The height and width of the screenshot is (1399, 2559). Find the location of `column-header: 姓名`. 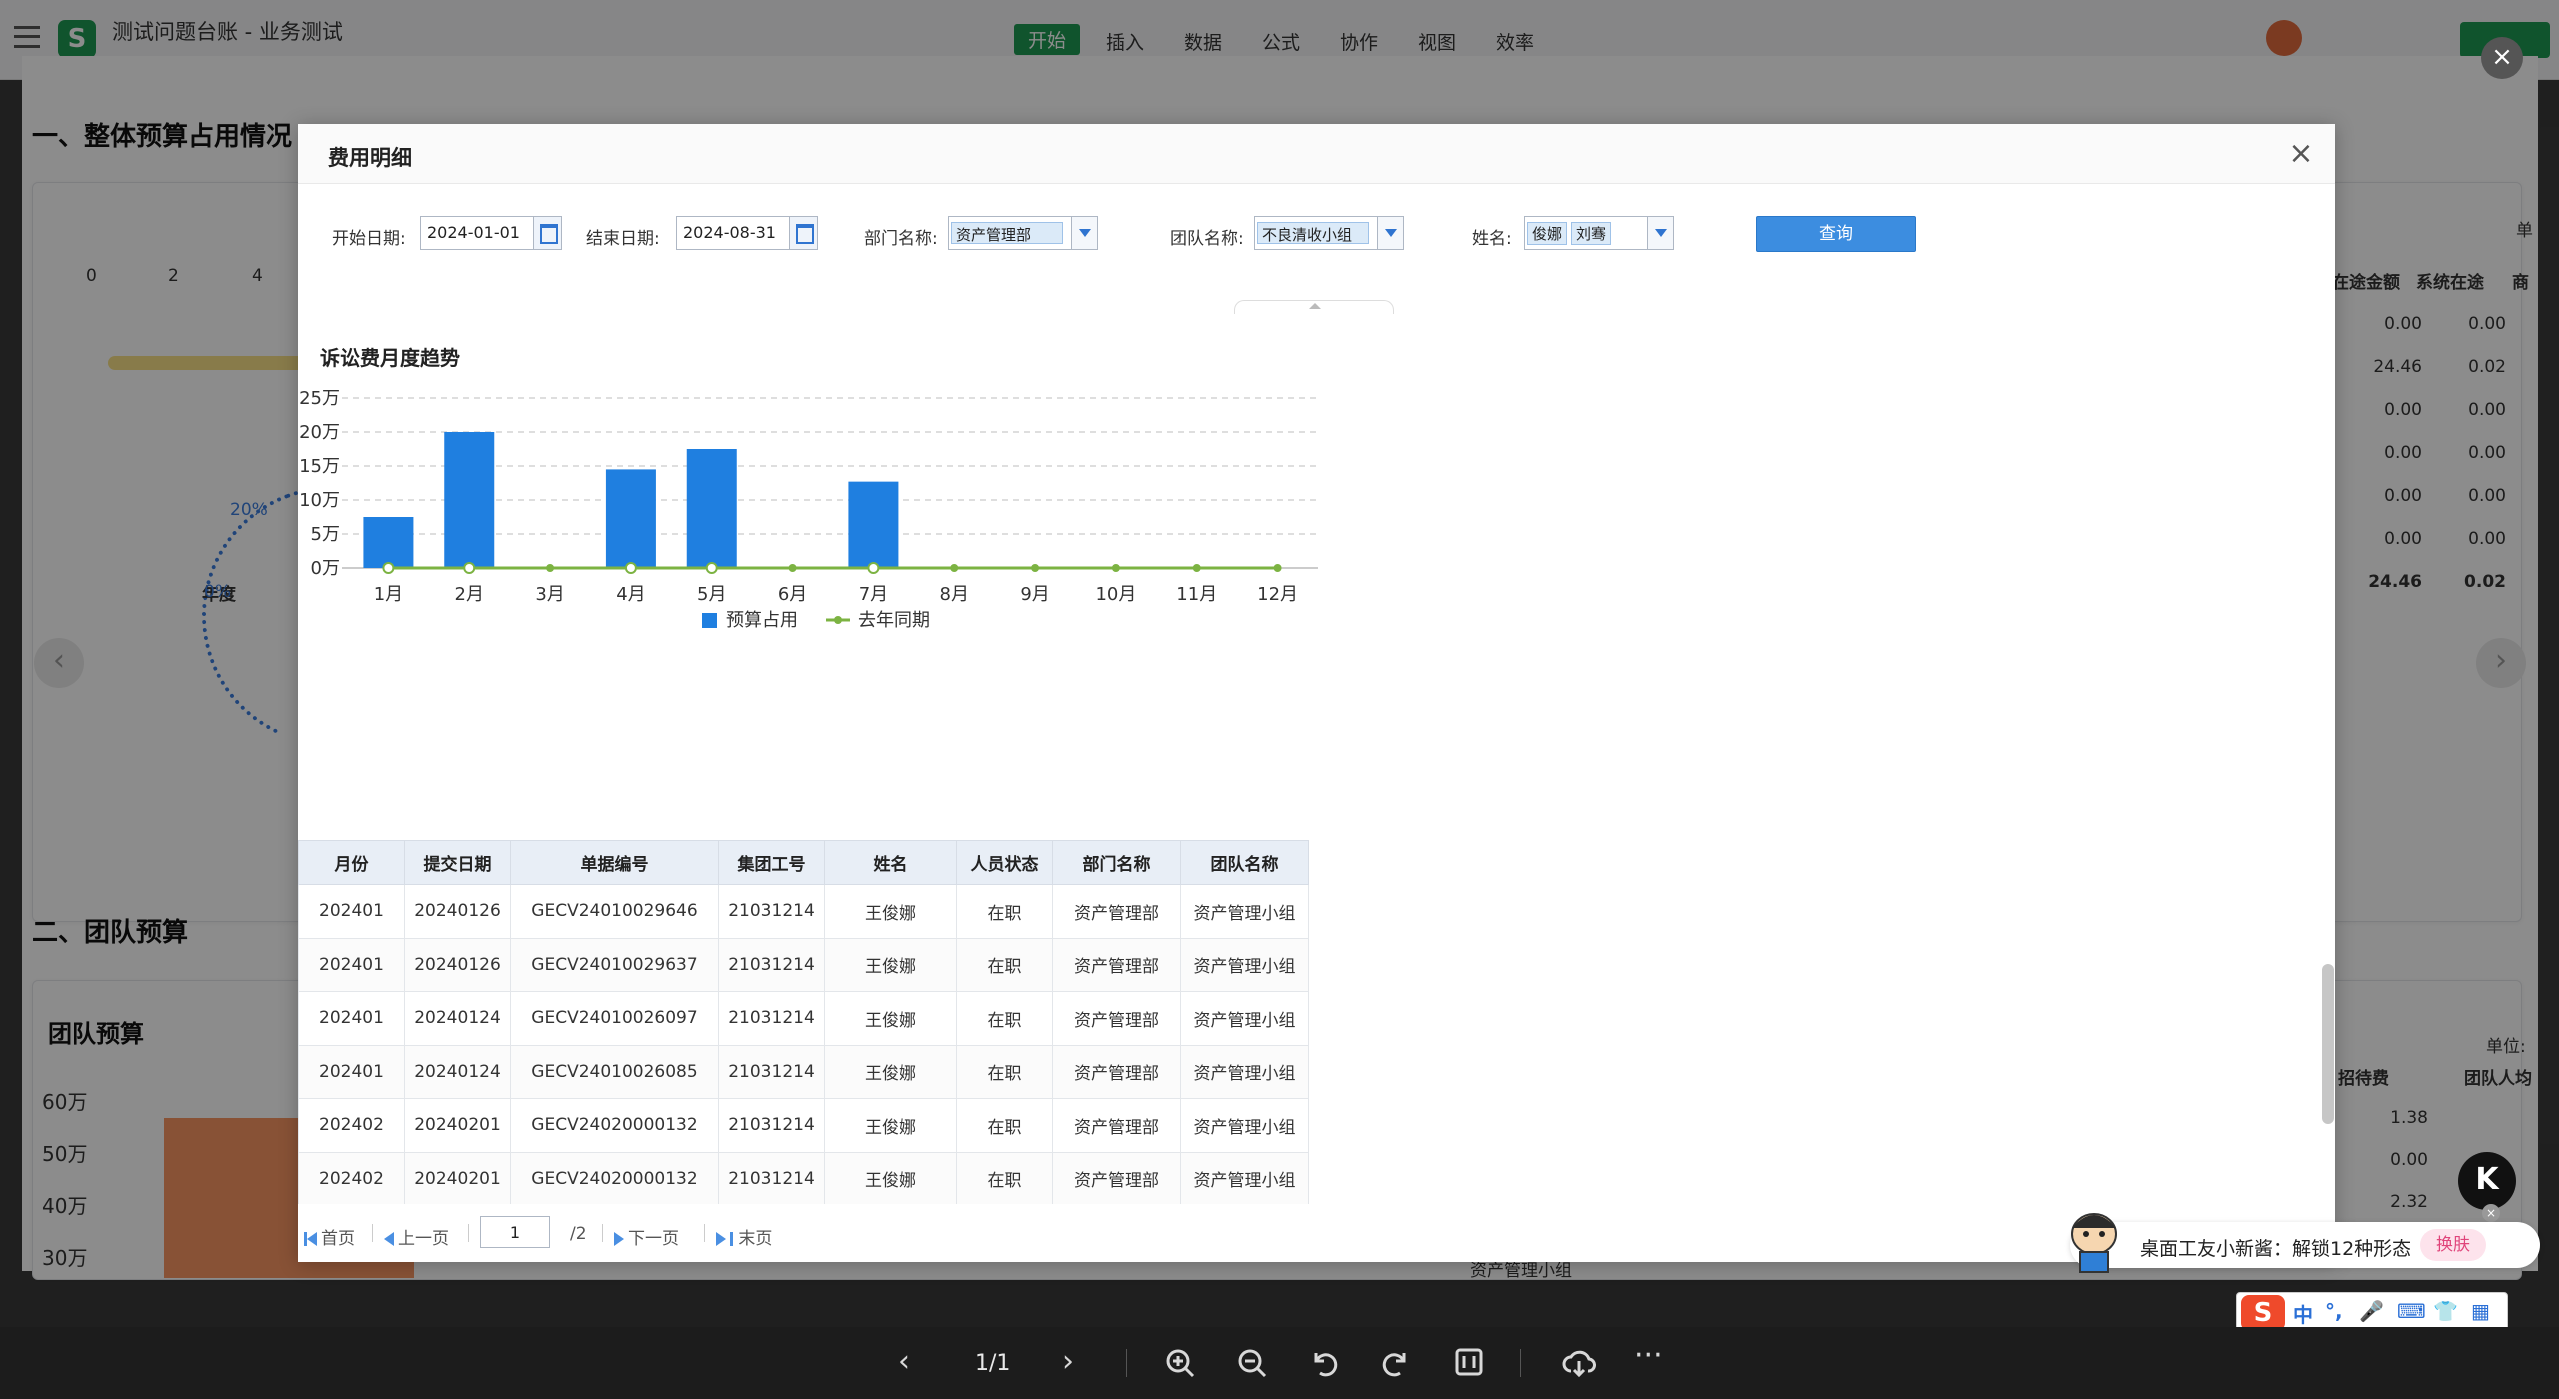

column-header: 姓名 is located at coordinates (890, 862).